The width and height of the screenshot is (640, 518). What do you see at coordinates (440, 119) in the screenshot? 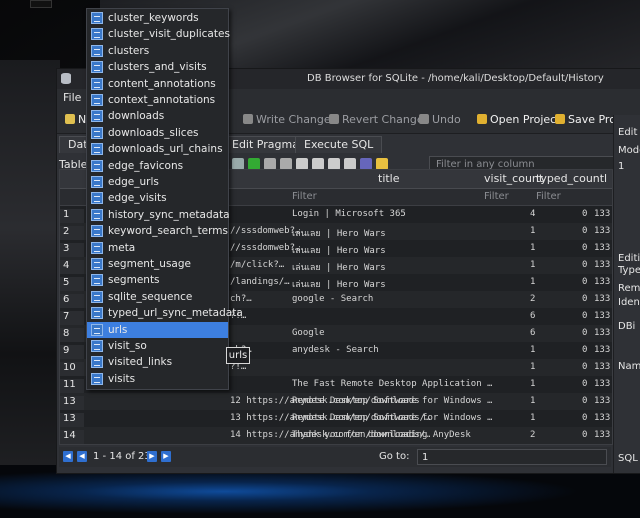
I see `undo-button: Undo` at bounding box center [440, 119].